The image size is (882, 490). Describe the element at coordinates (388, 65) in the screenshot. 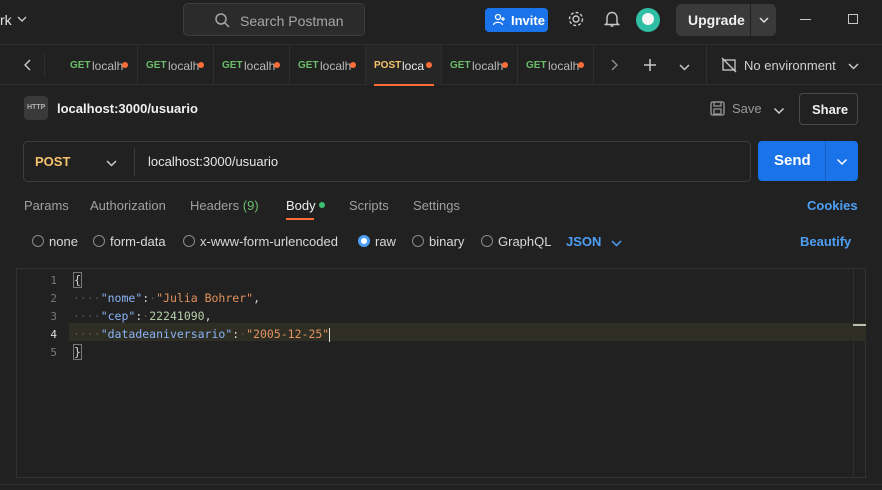

I see `tab-method: POST` at that location.